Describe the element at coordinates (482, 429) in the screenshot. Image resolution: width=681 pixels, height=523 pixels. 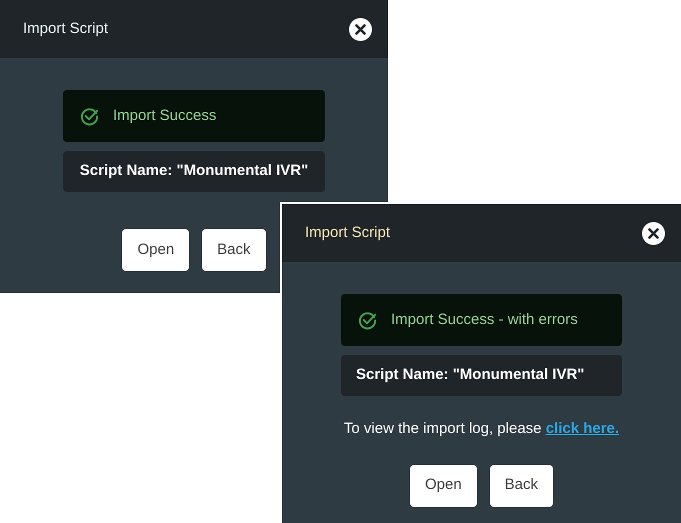
I see `import-log-message: To view the import log, please click here.` at that location.